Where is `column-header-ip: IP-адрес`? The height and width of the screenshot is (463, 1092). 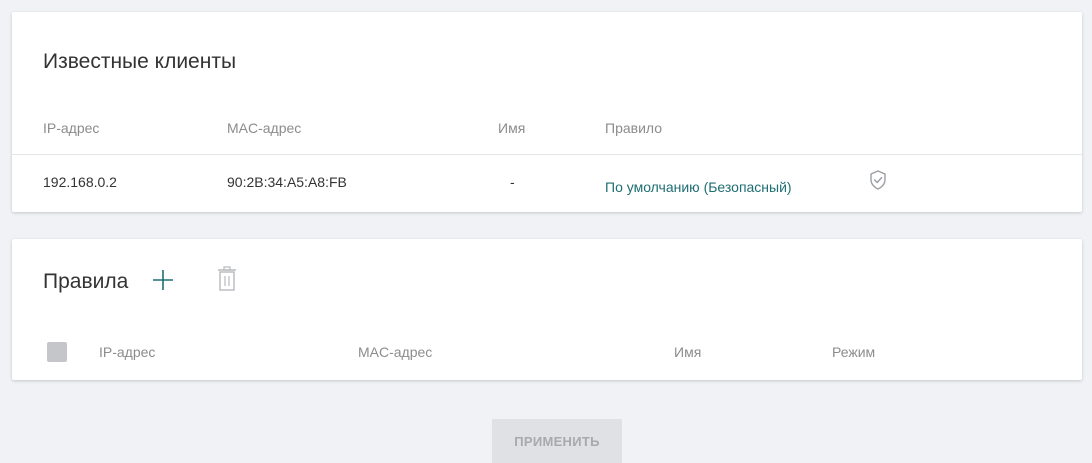
column-header-ip: IP-адрес is located at coordinates (71, 128).